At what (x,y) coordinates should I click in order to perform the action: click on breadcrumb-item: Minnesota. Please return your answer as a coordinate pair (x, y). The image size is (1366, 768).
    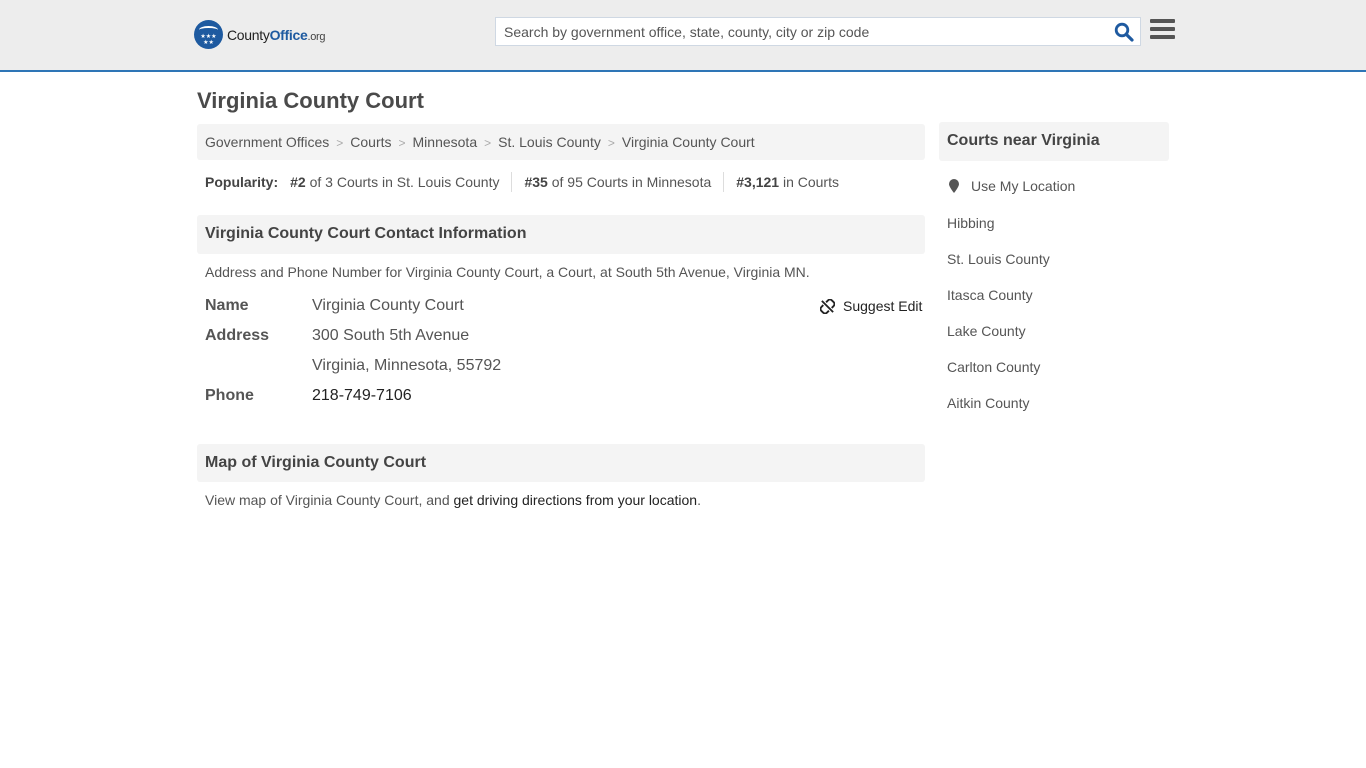
    Looking at the image, I should click on (445, 142).